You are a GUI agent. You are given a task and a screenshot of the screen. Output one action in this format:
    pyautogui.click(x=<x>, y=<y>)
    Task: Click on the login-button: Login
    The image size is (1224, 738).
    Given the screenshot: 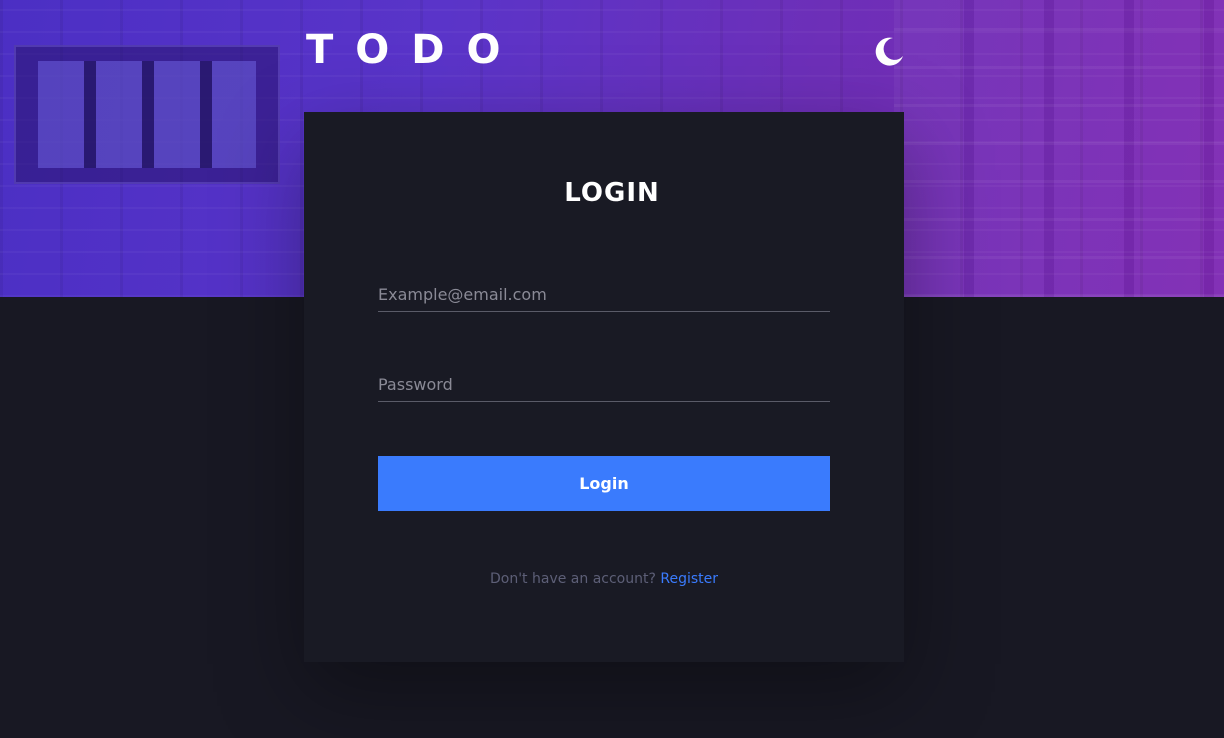 What is the action you would take?
    pyautogui.click(x=604, y=483)
    